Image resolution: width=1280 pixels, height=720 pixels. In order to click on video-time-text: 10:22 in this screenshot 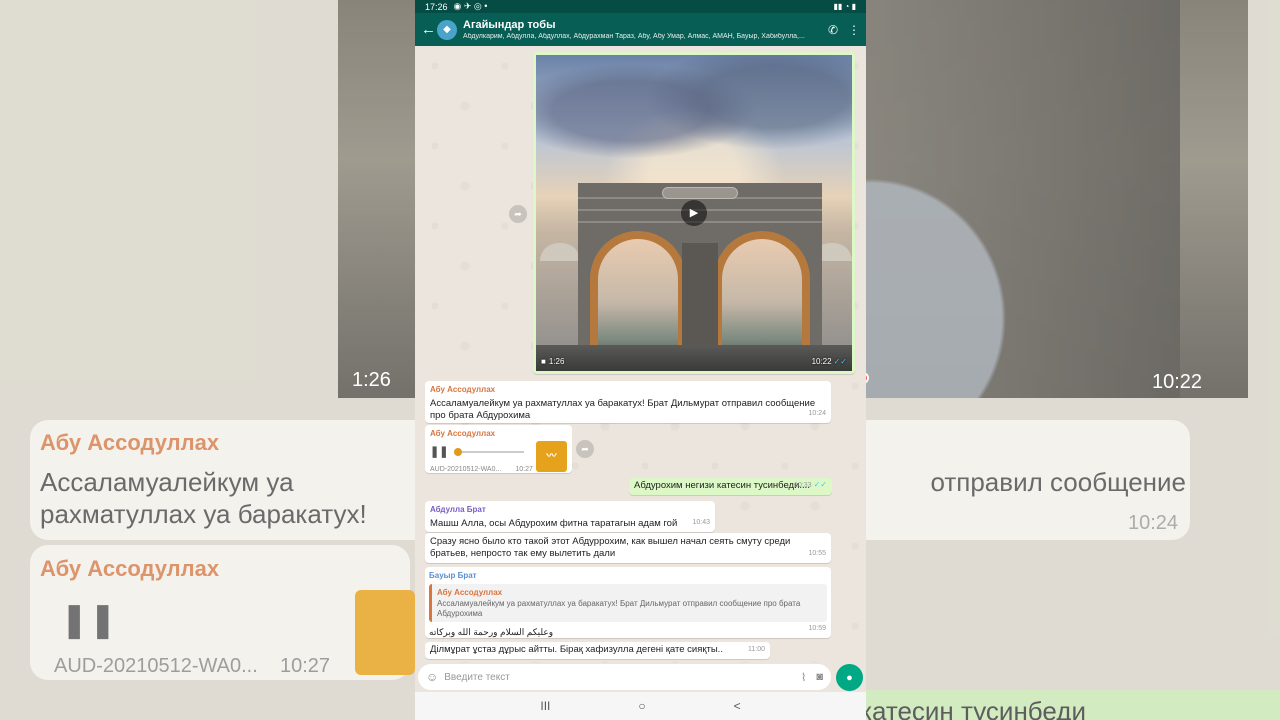, I will do `click(821, 361)`.